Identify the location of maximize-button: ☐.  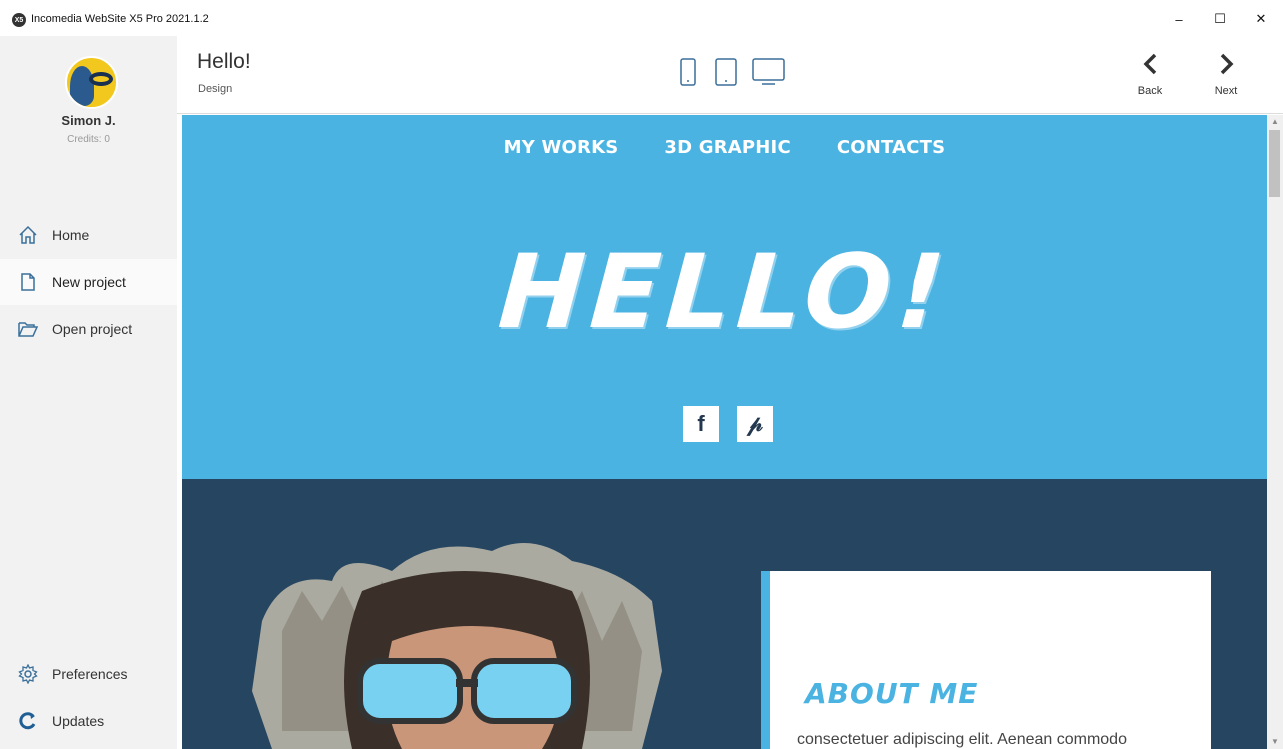
(1220, 19).